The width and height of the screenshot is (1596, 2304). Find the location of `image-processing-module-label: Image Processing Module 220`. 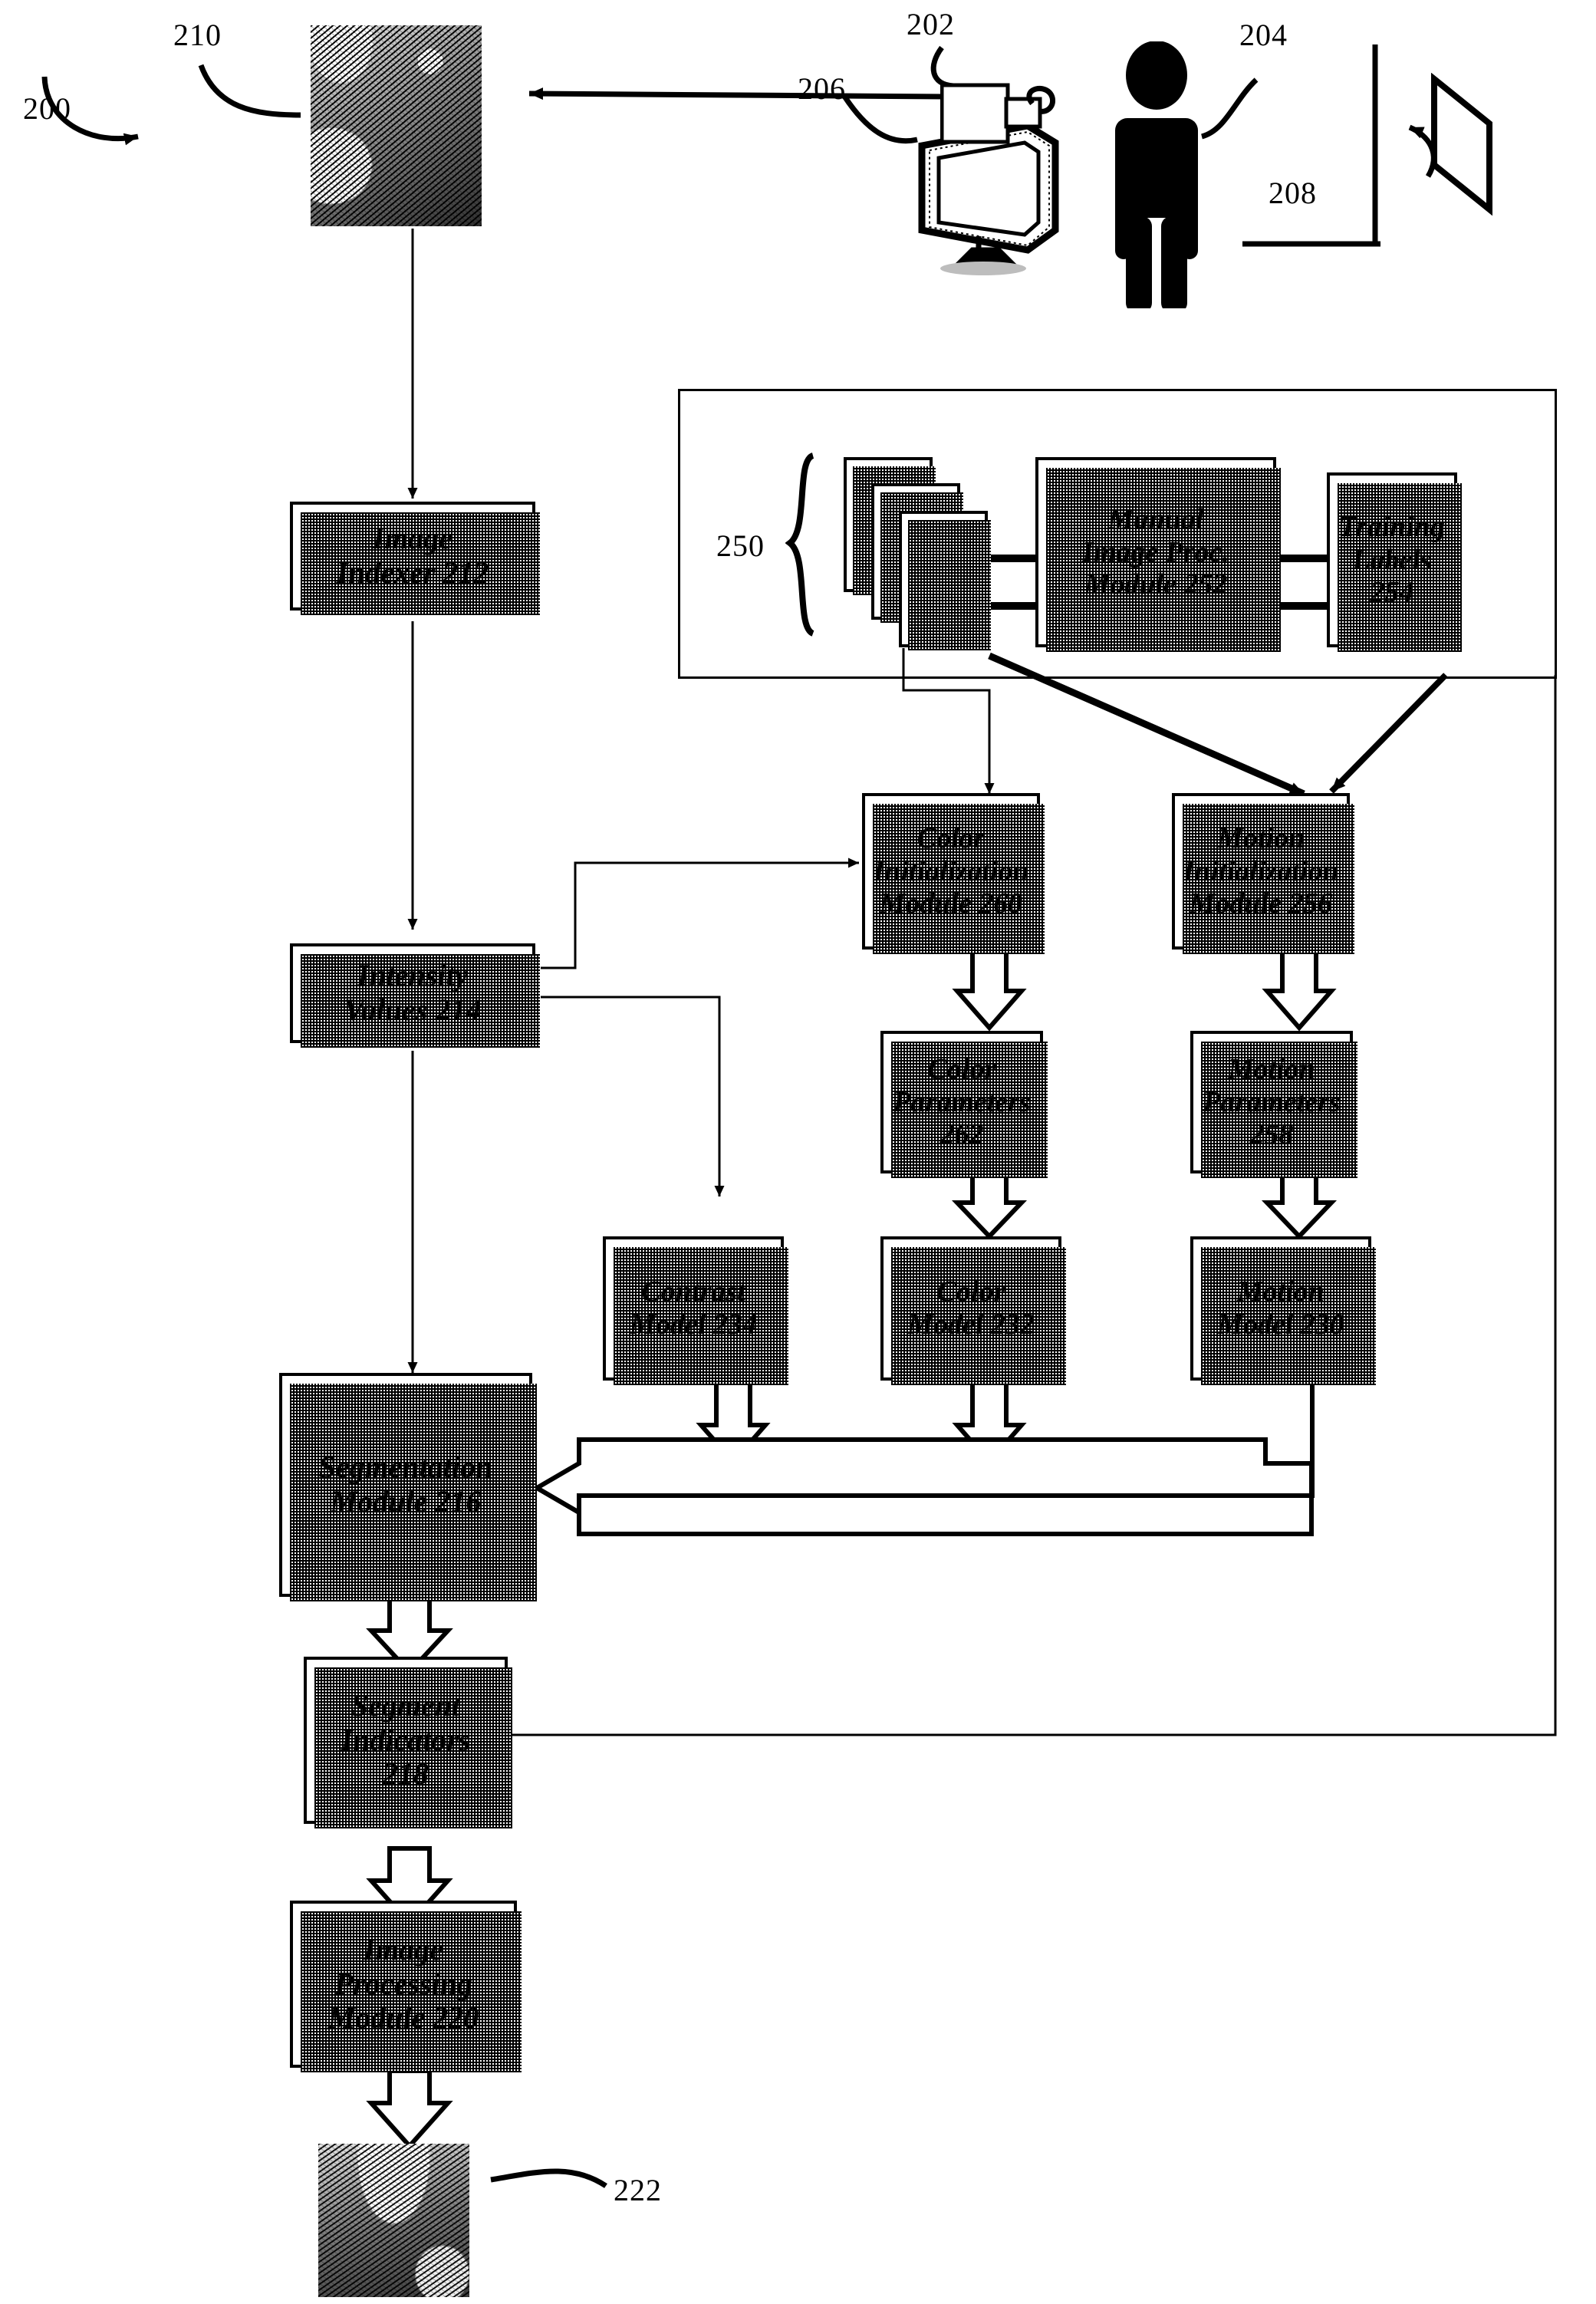

image-processing-module-label: Image Processing Module 220 is located at coordinates (403, 1983).